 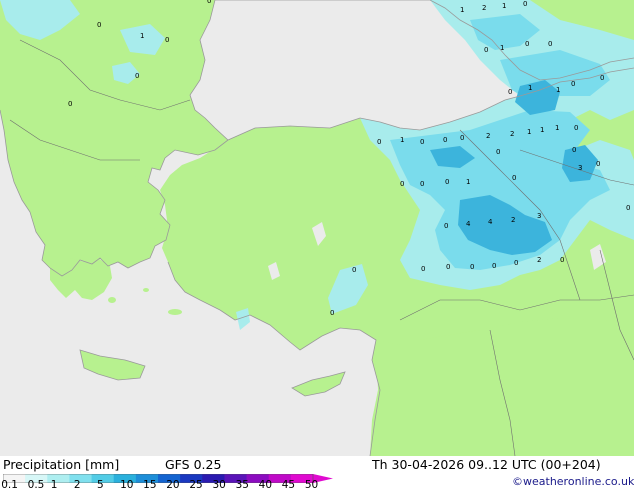 What do you see at coordinates (127, 485) in the screenshot?
I see `scale-label: 10` at bounding box center [127, 485].